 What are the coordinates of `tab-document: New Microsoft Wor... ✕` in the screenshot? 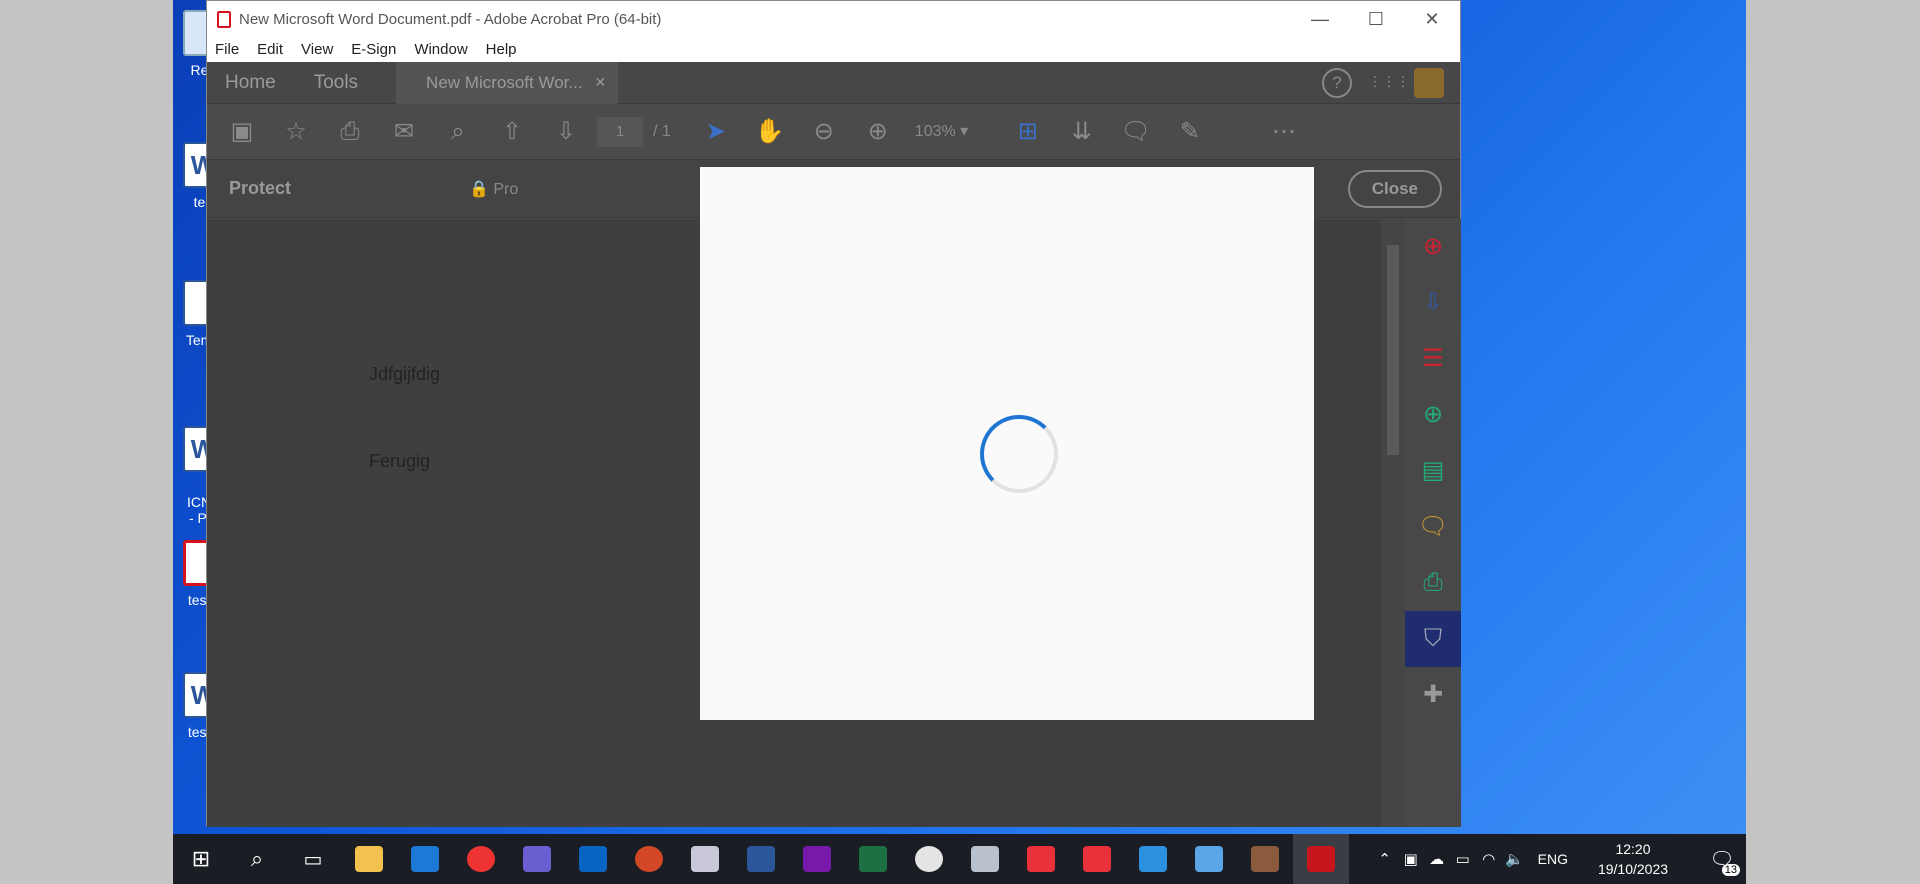 It's located at (507, 82).